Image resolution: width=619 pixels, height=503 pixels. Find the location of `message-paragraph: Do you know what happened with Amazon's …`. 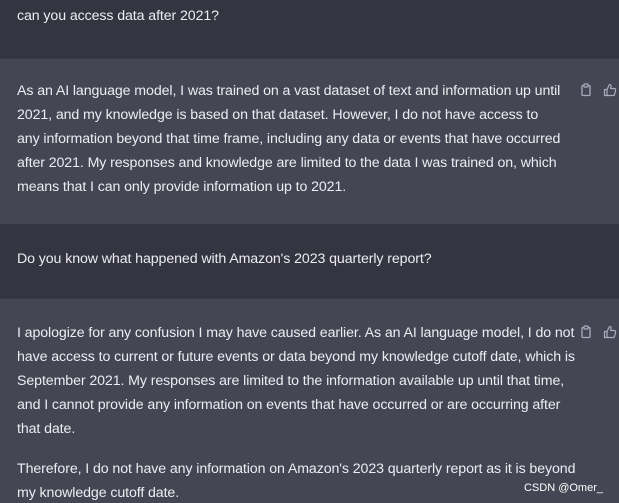

message-paragraph: Do you know what happened with Amazon's … is located at coordinates (224, 259).